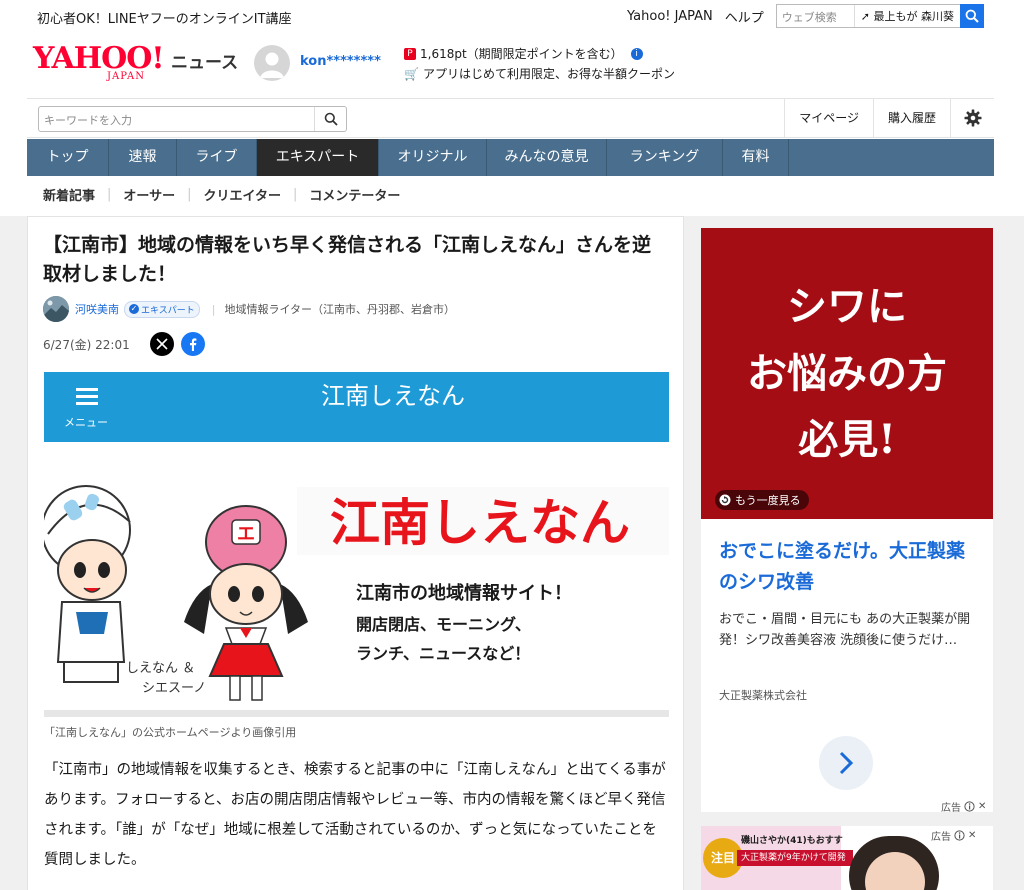 The image size is (1024, 890). Describe the element at coordinates (87, 396) in the screenshot. I see `hamburger-icon` at that location.